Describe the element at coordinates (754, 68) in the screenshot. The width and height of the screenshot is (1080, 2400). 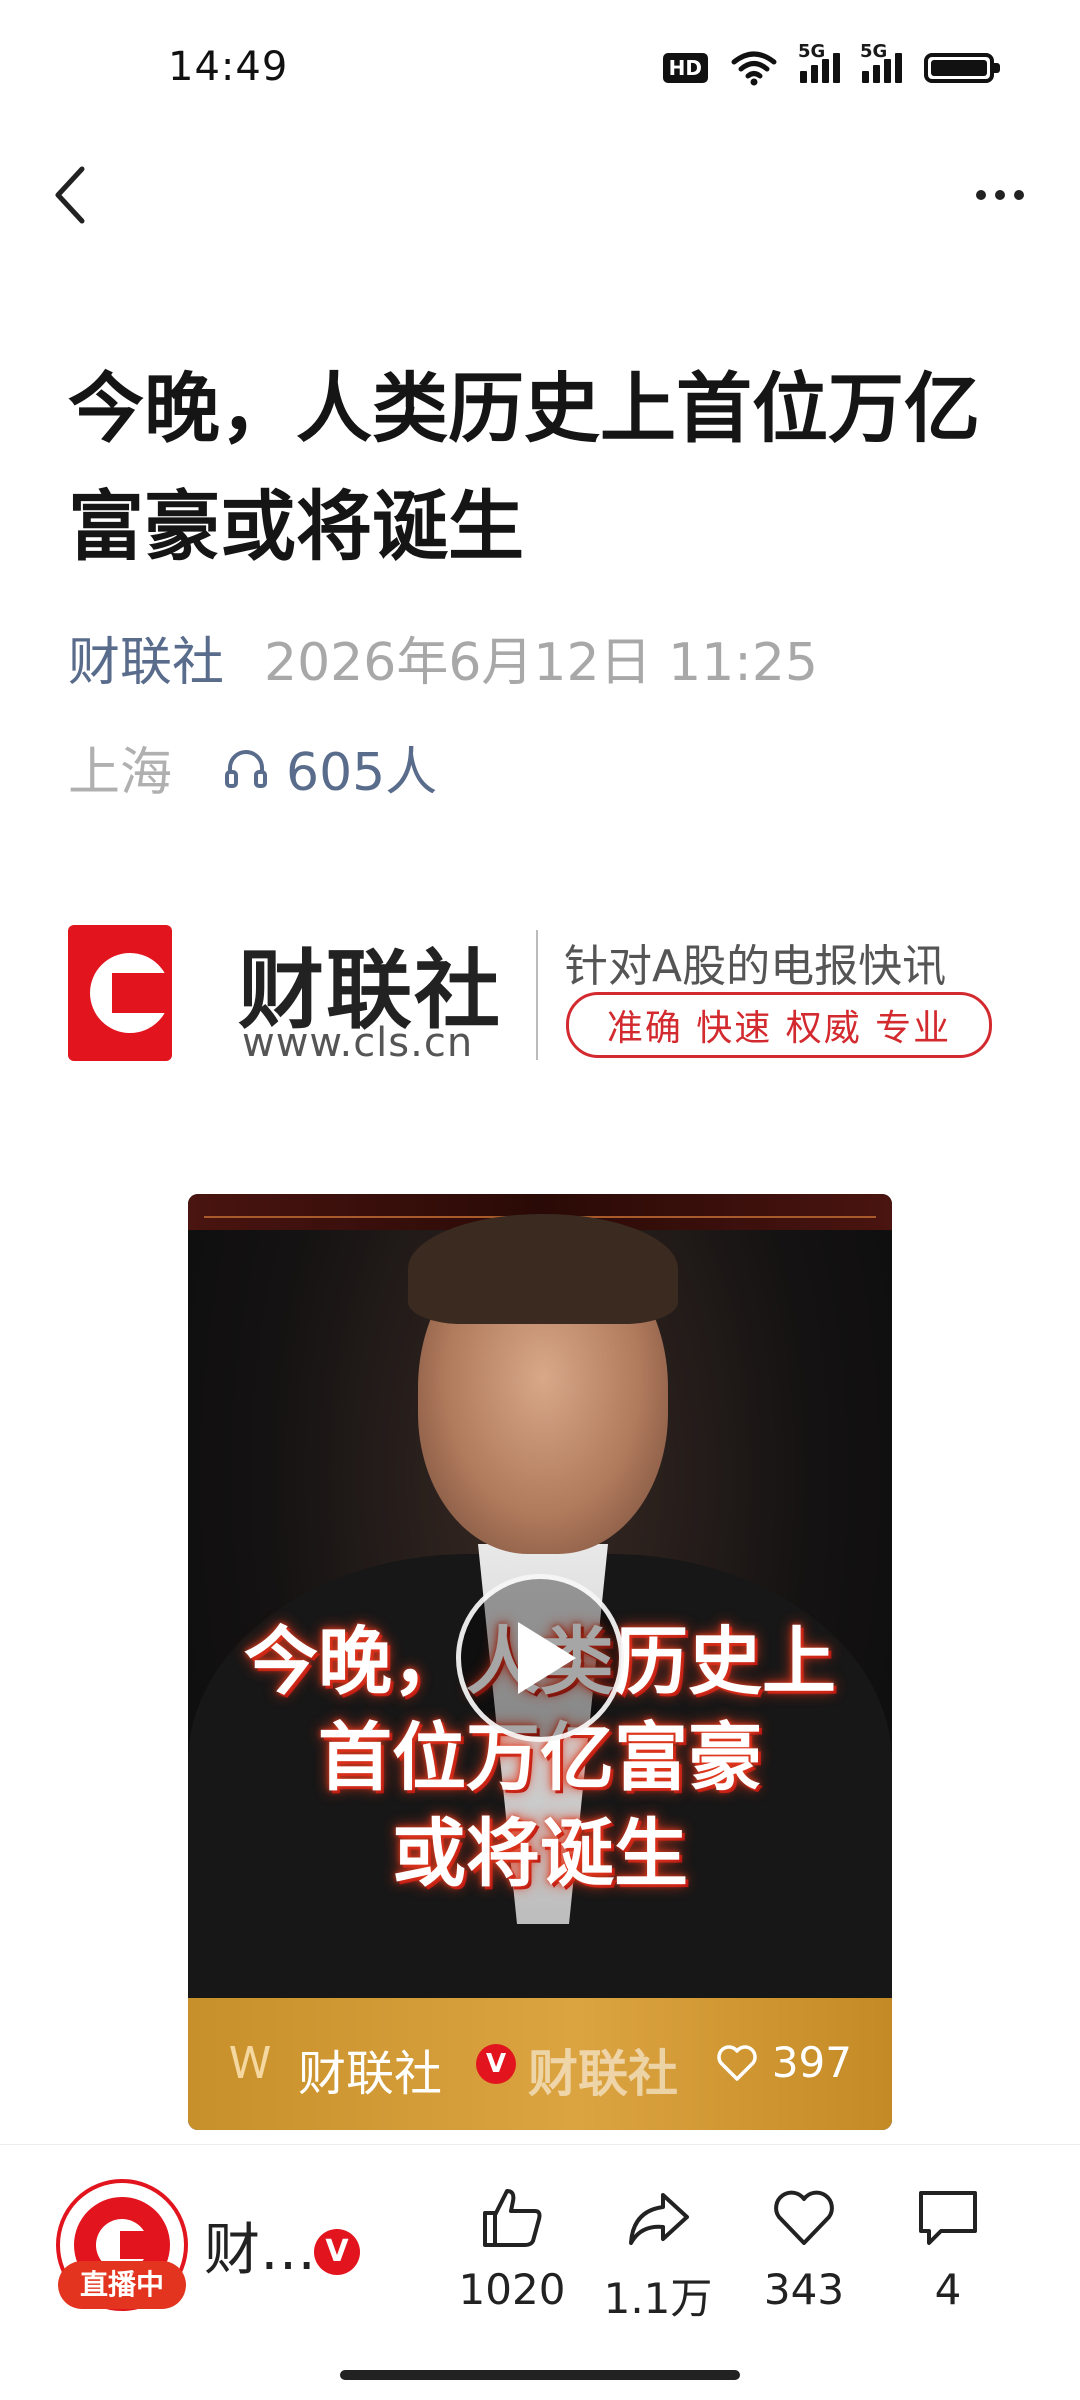
I see `wifi-icon` at that location.